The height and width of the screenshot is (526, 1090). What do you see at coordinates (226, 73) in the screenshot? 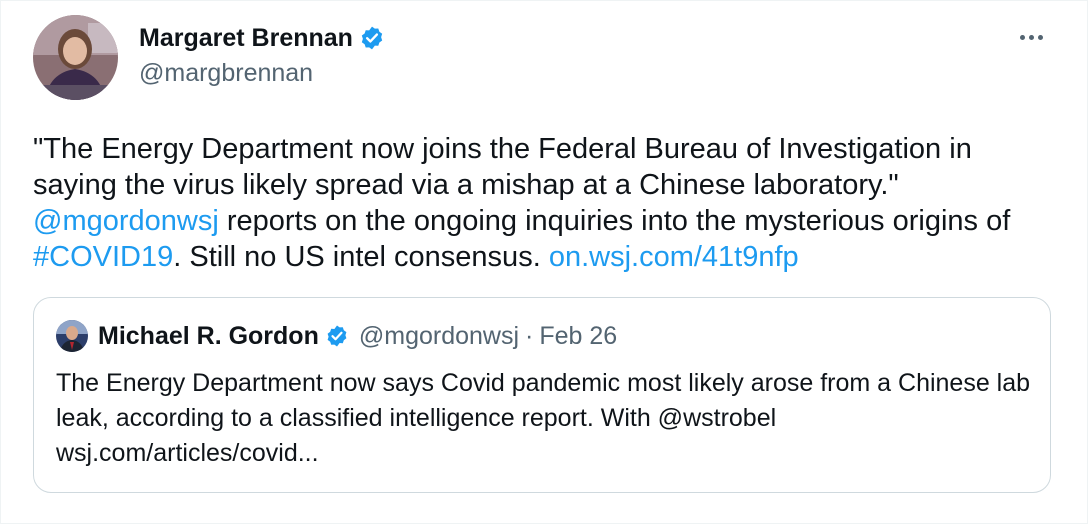
I see `author-handle: @margbrennan` at bounding box center [226, 73].